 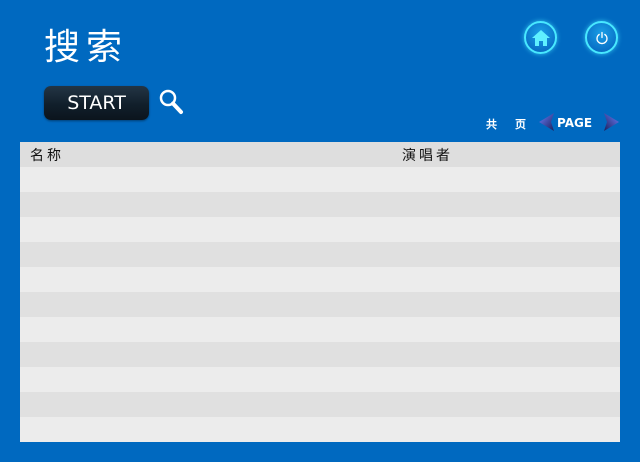 I want to click on page-title: 搜索, so click(x=86, y=47).